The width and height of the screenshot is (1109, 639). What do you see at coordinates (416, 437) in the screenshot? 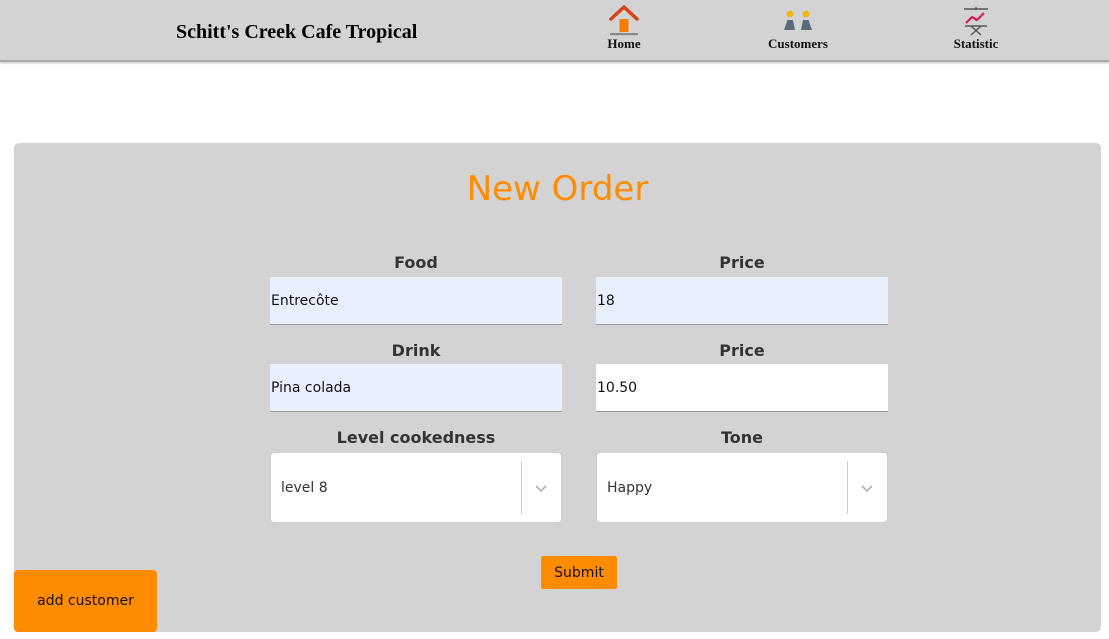
I see `cookedness-label: Level cookedness` at bounding box center [416, 437].